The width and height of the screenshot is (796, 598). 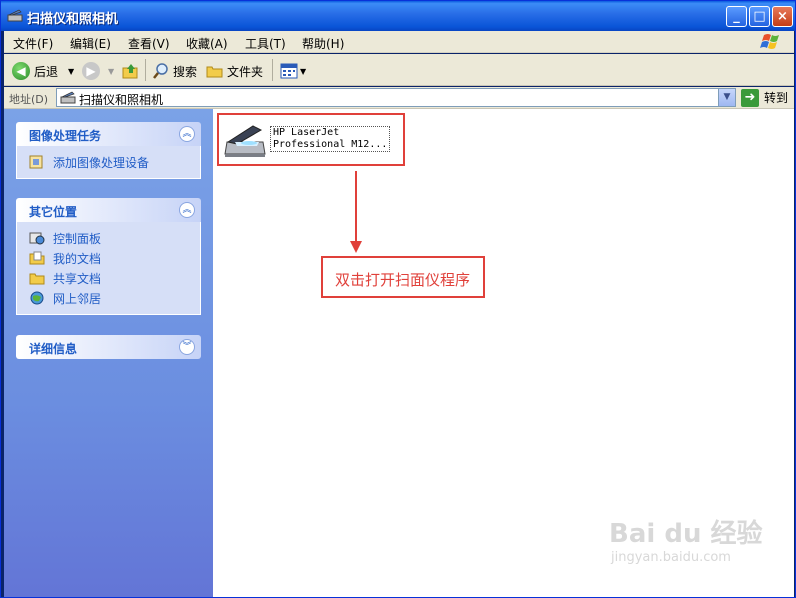 I want to click on details-panel: 详细信息 ︾, so click(x=108, y=347).